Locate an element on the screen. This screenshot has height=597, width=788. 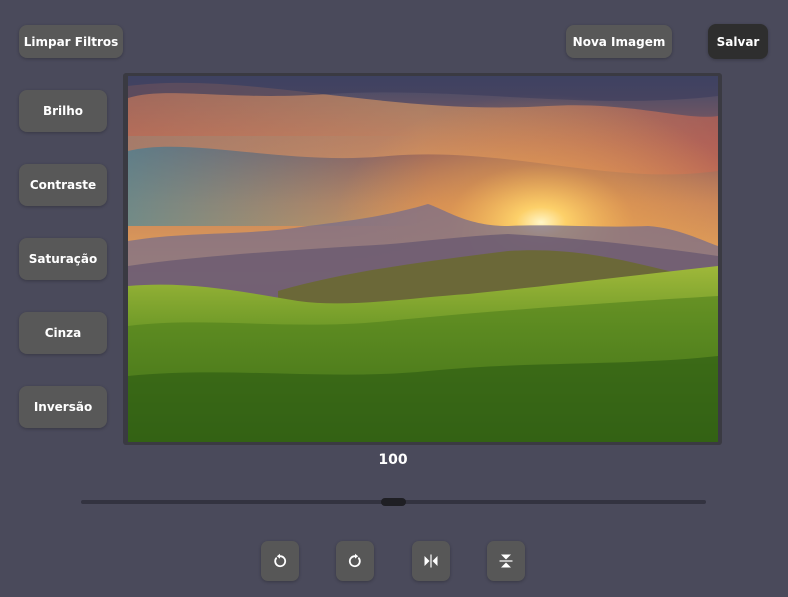
filter-contrast-button: Contraste is located at coordinates (63, 185).